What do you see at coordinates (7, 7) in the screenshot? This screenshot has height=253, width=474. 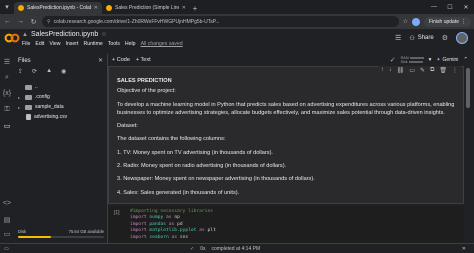 I see `tab-search-icon: ▾` at bounding box center [7, 7].